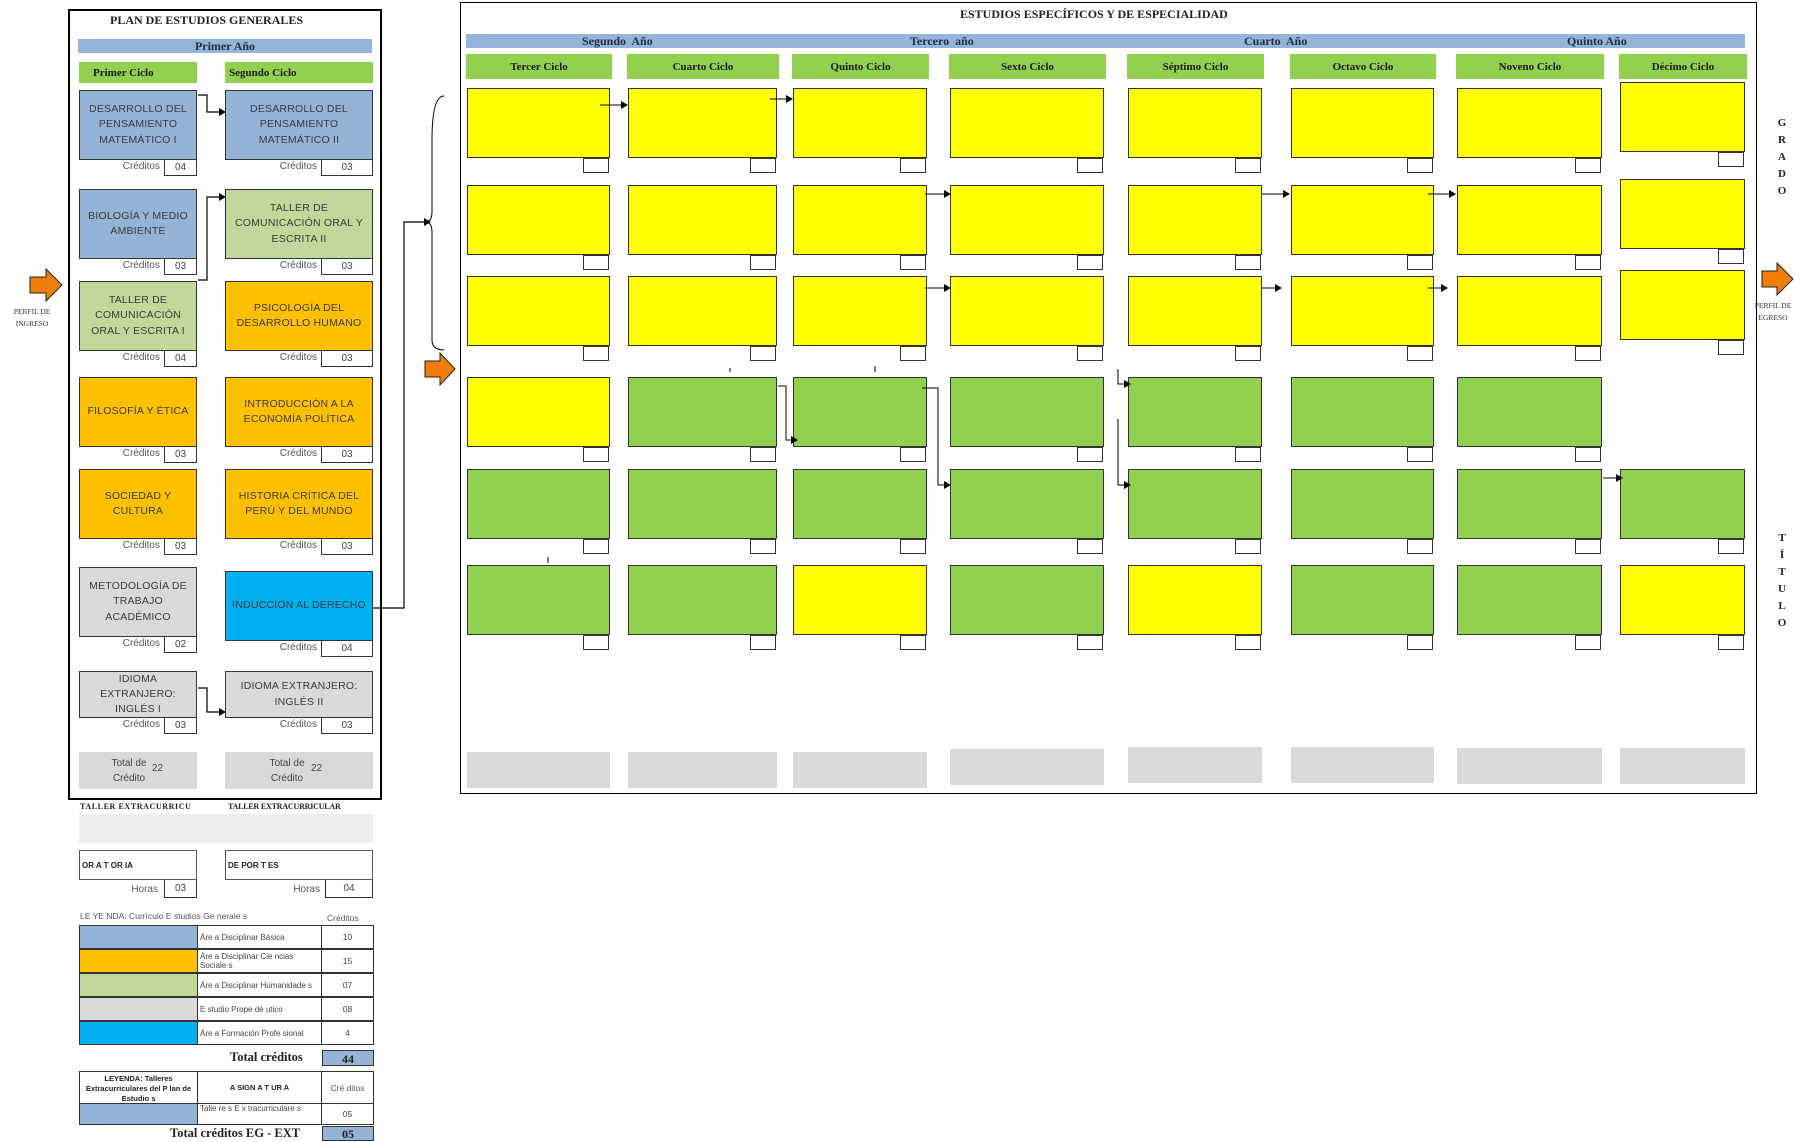 The height and width of the screenshot is (1142, 1795). I want to click on legend-credits: 07, so click(347, 985).